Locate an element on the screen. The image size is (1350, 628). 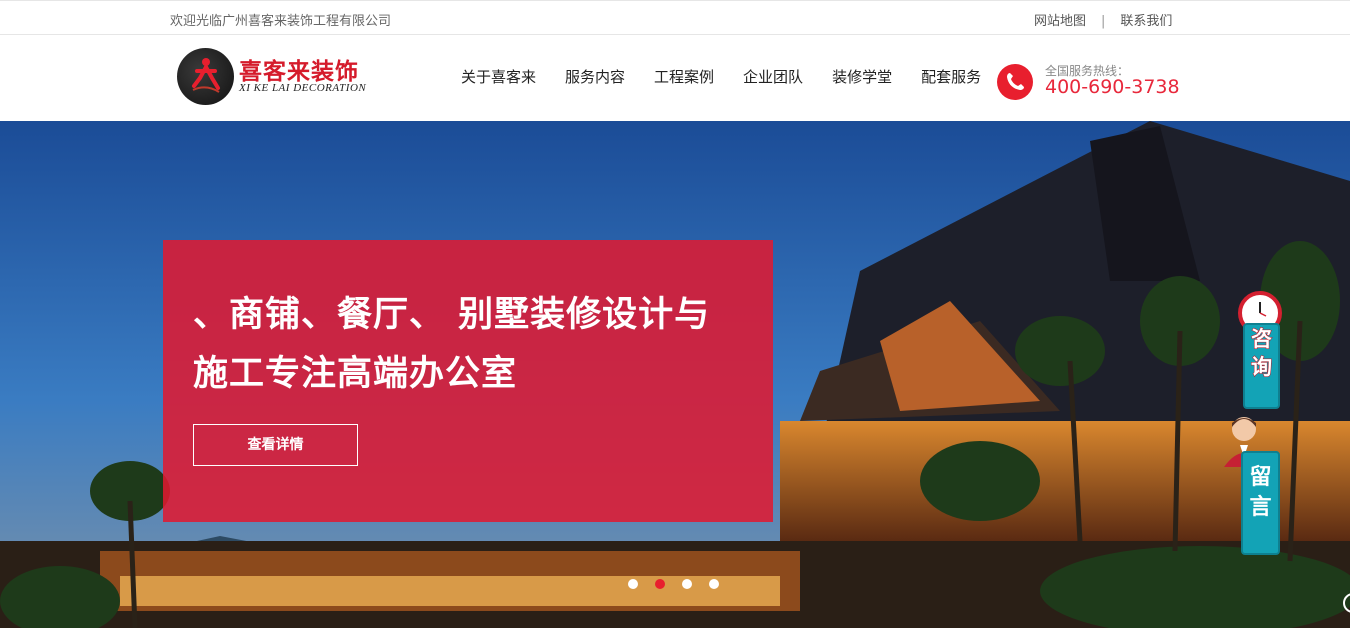
nav-item-support: 配套服务 is located at coordinates (951, 76).